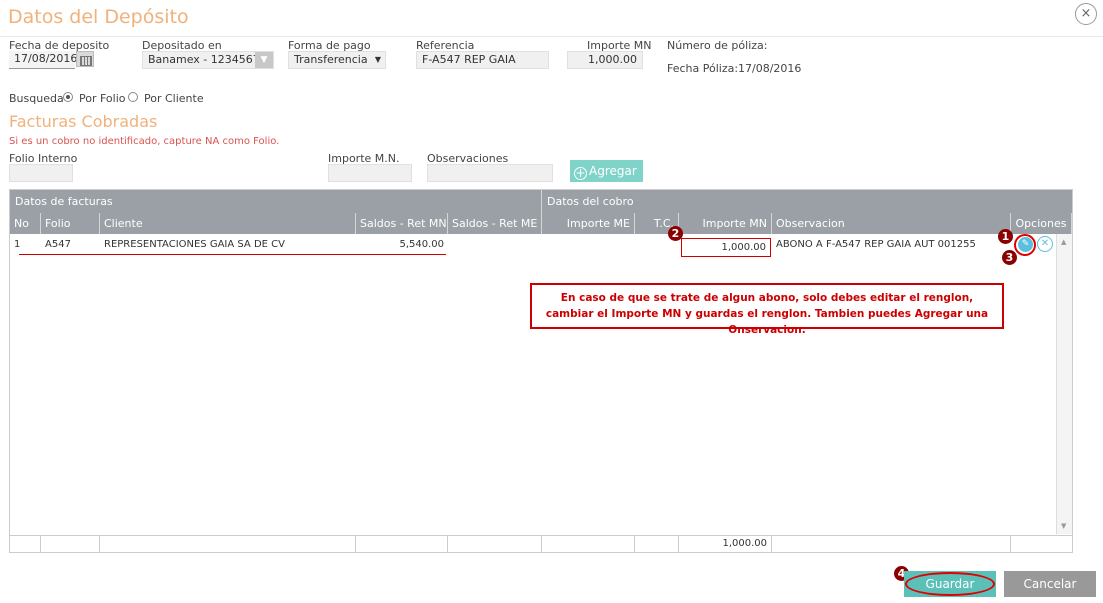 This screenshot has height=603, width=1103. What do you see at coordinates (770, 68) in the screenshot?
I see `fecha-poliza-value: 17/08/2016` at bounding box center [770, 68].